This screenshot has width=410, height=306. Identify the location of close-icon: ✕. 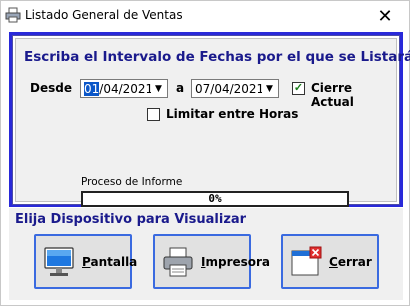
(385, 16).